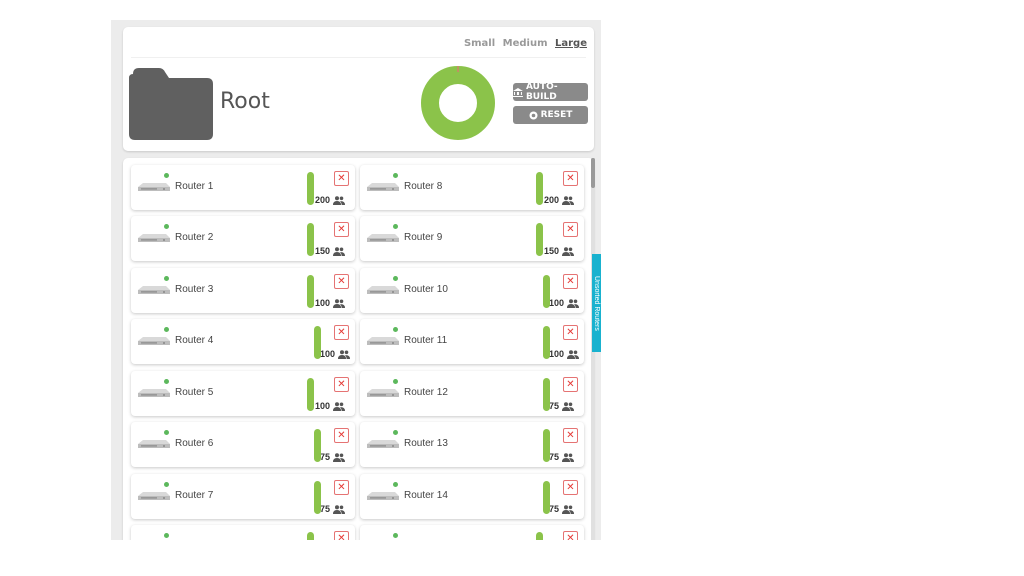  I want to click on size-small-link: Small, so click(479, 43).